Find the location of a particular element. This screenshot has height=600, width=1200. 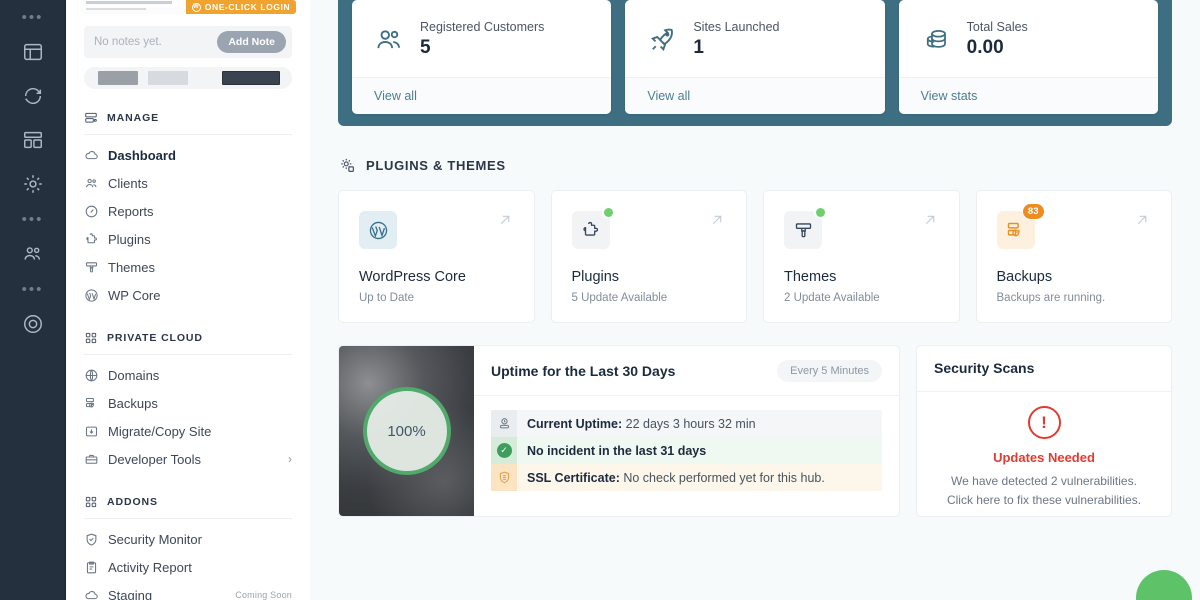

stat-text: Registered Customers 5 is located at coordinates (482, 39).